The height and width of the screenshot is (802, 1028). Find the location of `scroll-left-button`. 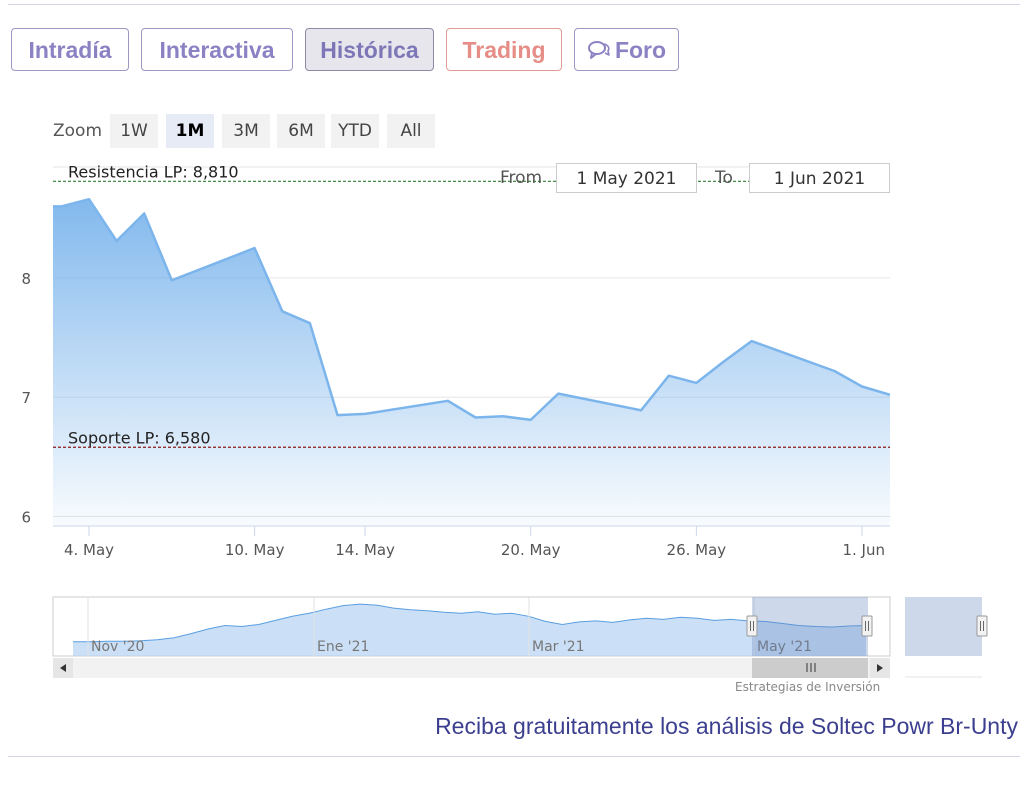

scroll-left-button is located at coordinates (63, 668).